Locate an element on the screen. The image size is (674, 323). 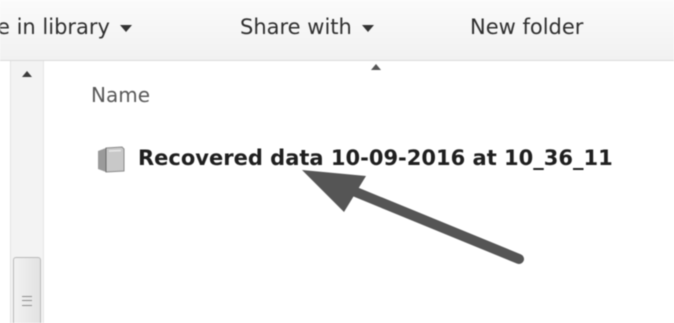
list-item: Recovered data 10-09-2016 at 10_36_11 is located at coordinates (353, 158).